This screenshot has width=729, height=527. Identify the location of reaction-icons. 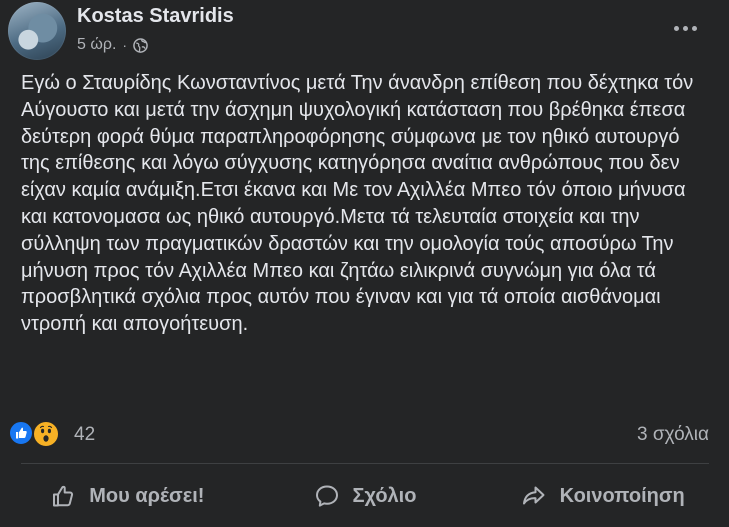
(36, 434).